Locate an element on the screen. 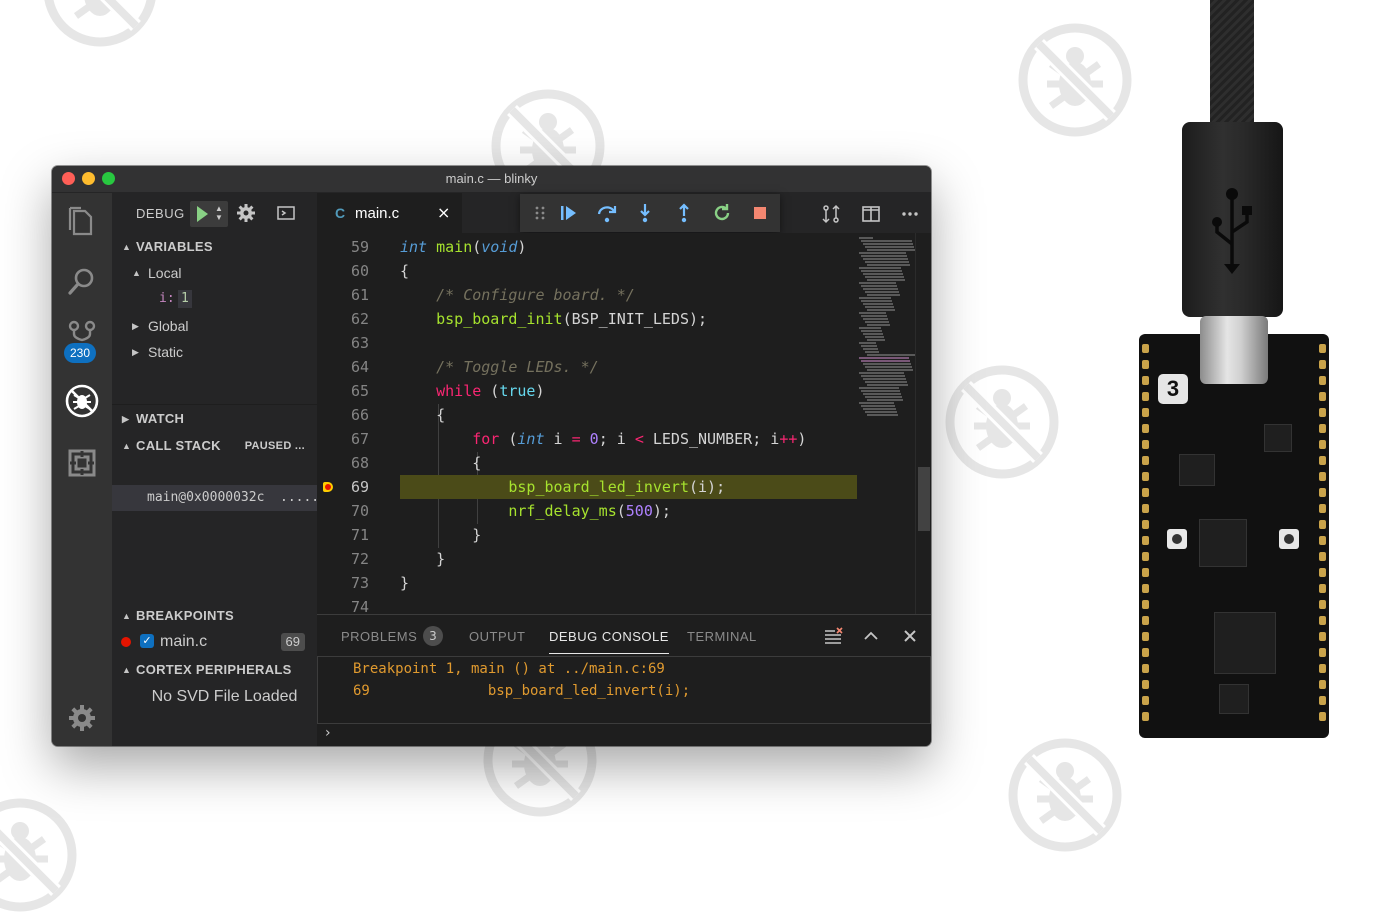 The image size is (1383, 922). files-icon is located at coordinates (82, 221).